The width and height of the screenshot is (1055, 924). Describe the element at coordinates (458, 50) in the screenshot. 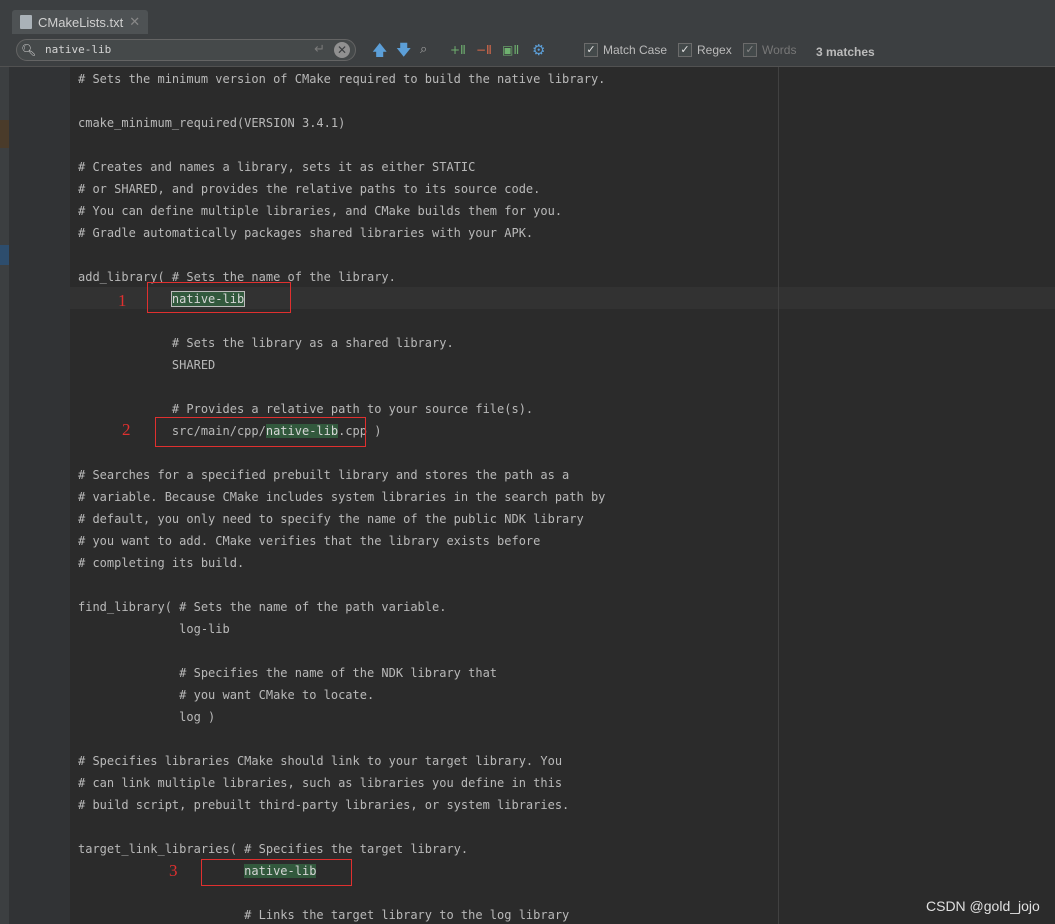

I see `add-occurrence-icon: +Ⅱ` at that location.